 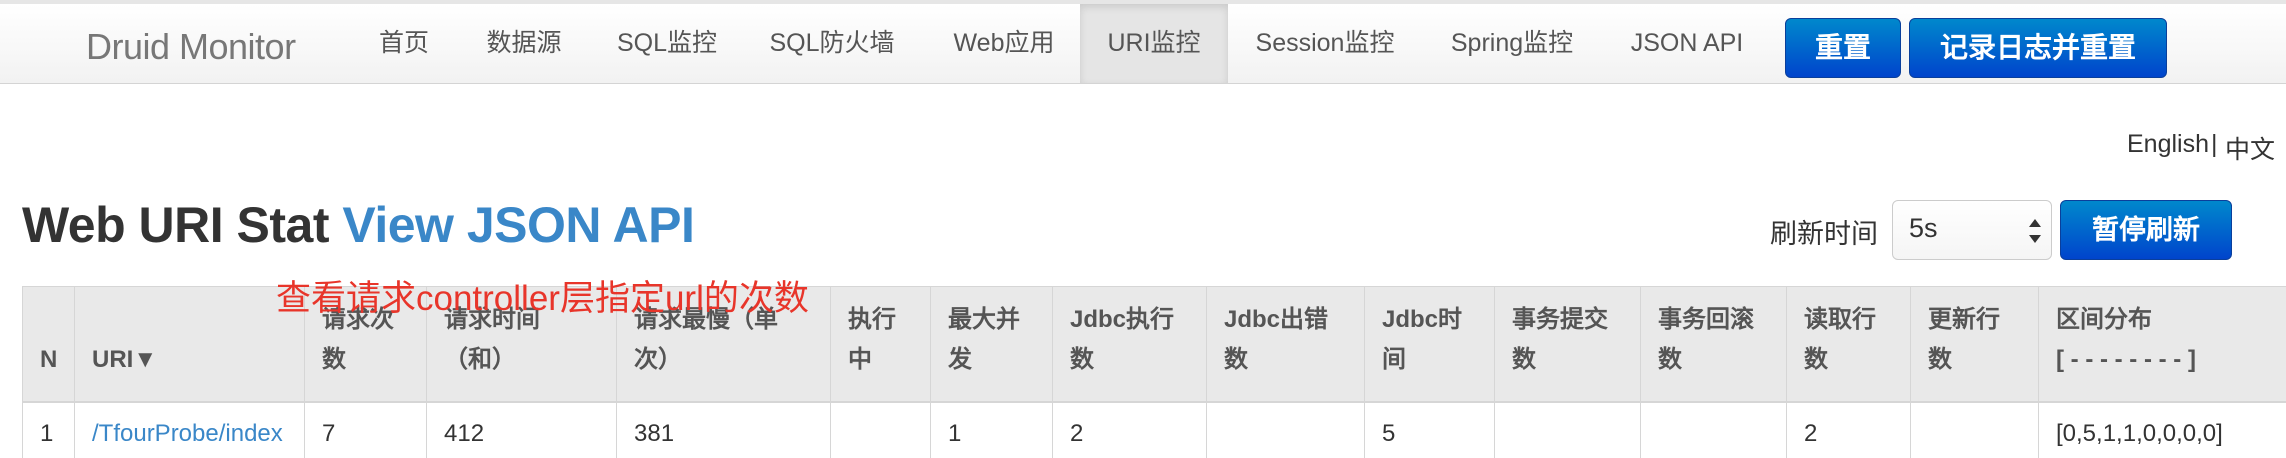 I want to click on table-cell-slowest-request: 381, so click(x=654, y=433).